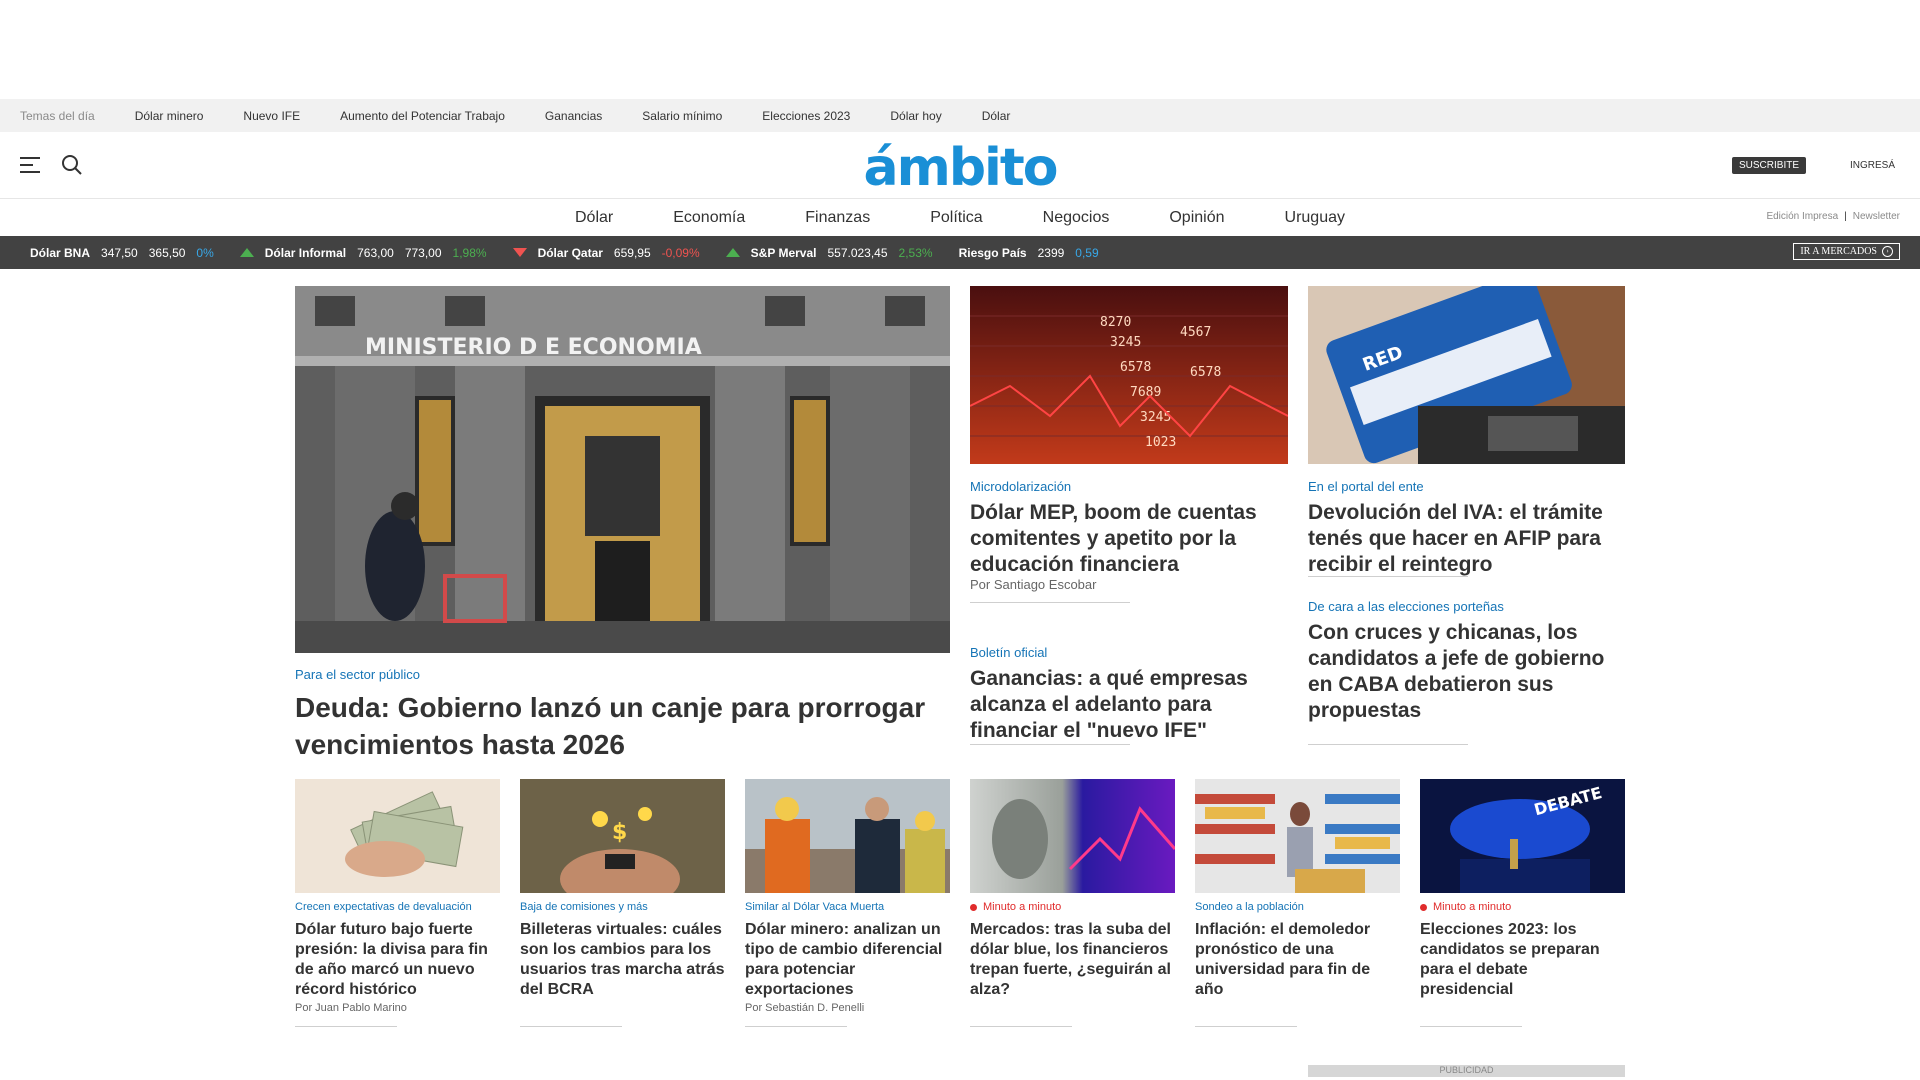  I want to click on nav-item: Opinión, so click(1196, 218).